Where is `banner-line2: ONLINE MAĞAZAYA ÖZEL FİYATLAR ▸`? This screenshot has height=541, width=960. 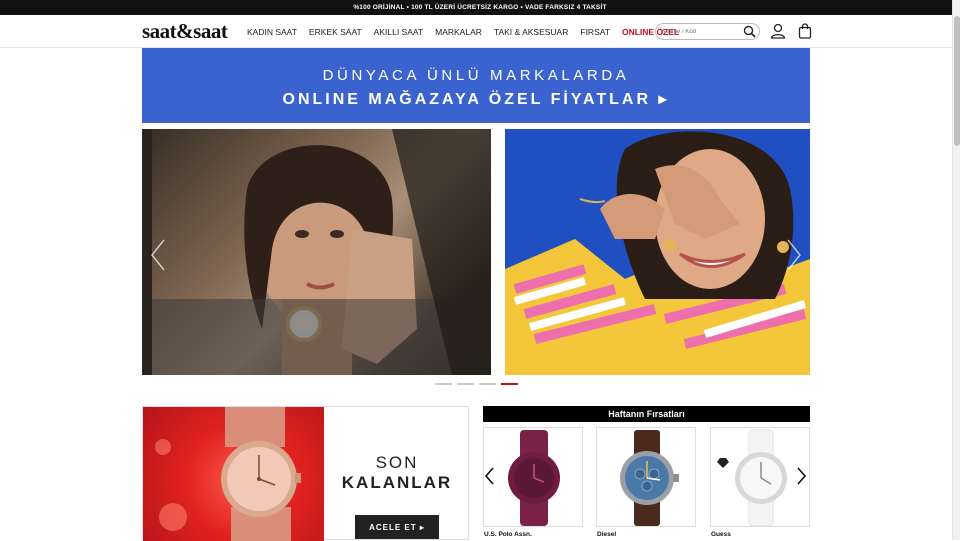
banner-line2: ONLINE MAĞAZAYA ÖZEL FİYATLAR ▸ is located at coordinates (476, 99).